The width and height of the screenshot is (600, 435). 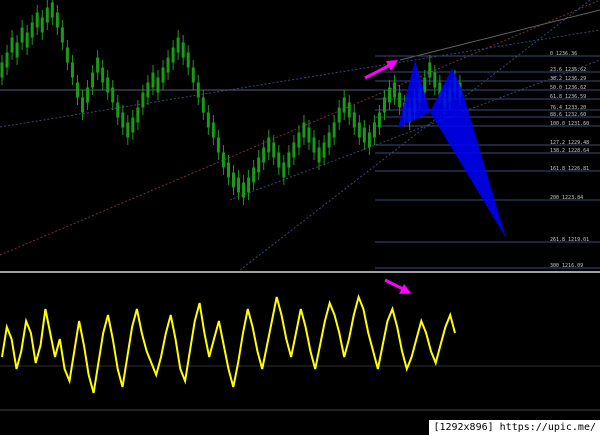 What do you see at coordinates (568, 108) in the screenshot?
I see `fib-level-label: 76.4 1233.20` at bounding box center [568, 108].